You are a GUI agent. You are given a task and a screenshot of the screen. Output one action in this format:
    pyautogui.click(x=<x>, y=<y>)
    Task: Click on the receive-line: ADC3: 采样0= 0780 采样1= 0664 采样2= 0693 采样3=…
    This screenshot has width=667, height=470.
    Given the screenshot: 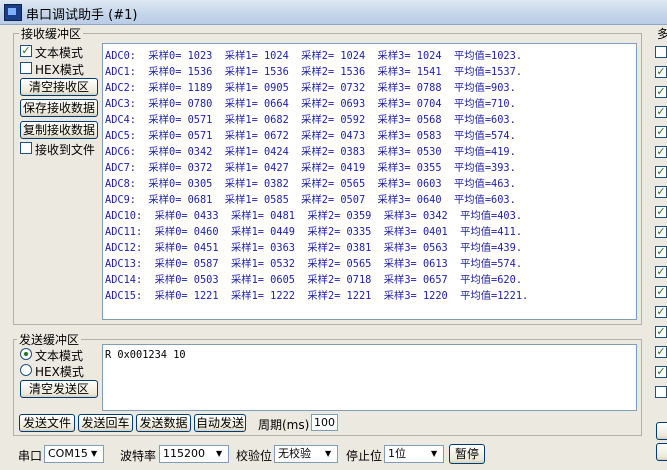 What is the action you would take?
    pyautogui.click(x=310, y=104)
    